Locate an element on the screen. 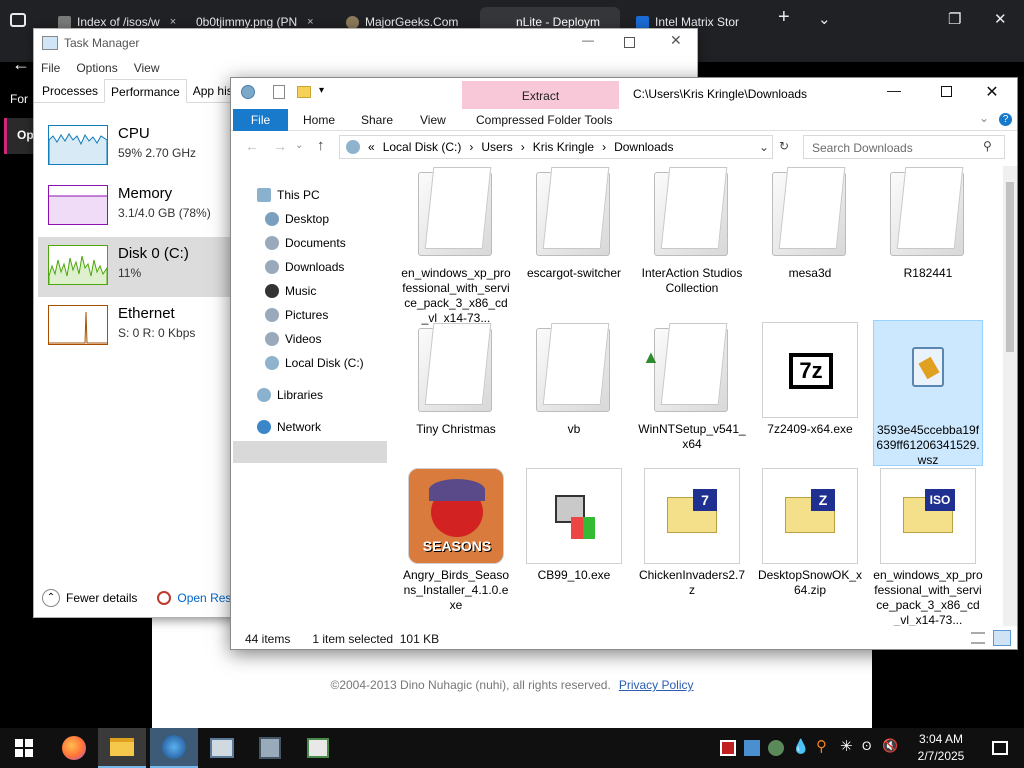 This screenshot has height=768, width=1024. extract-context-tab: Extract is located at coordinates (540, 95).